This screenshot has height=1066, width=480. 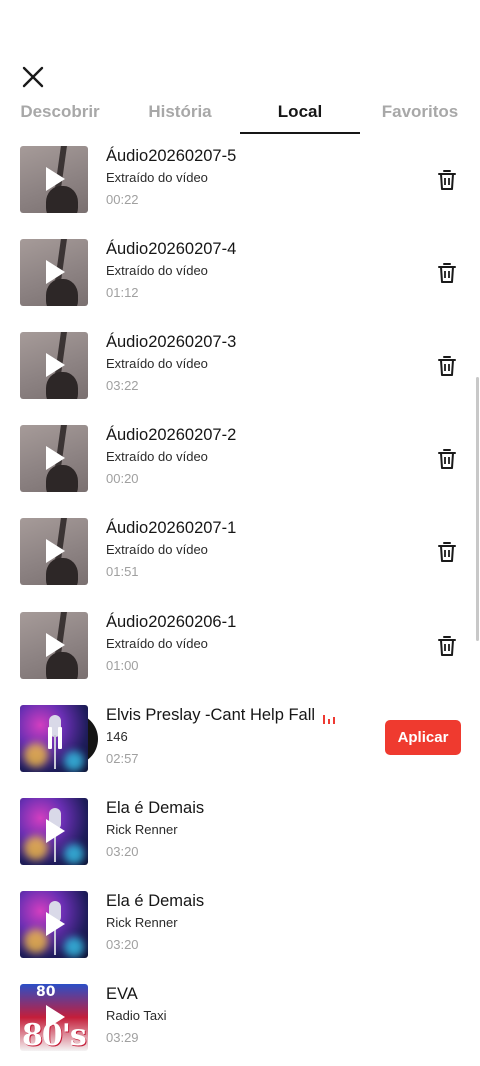 I want to click on scrollbar, so click(x=477, y=509).